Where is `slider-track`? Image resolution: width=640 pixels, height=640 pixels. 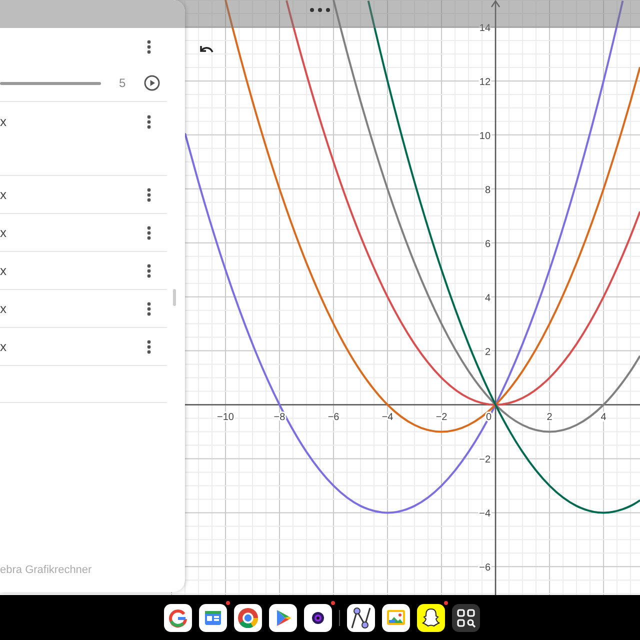
slider-track is located at coordinates (50, 83).